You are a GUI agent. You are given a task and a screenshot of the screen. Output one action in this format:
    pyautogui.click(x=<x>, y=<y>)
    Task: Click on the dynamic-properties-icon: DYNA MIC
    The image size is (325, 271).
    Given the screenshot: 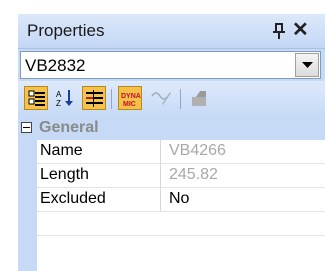 What is the action you would take?
    pyautogui.click(x=131, y=100)
    